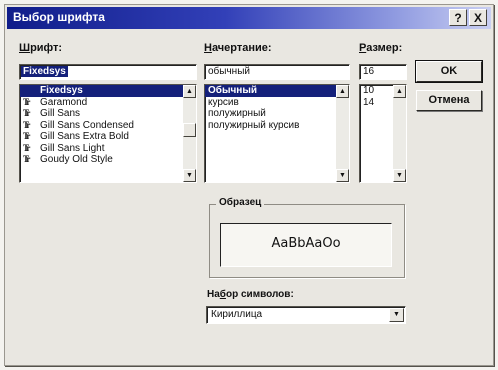  I want to click on chevron-down-icon: ▼, so click(396, 315).